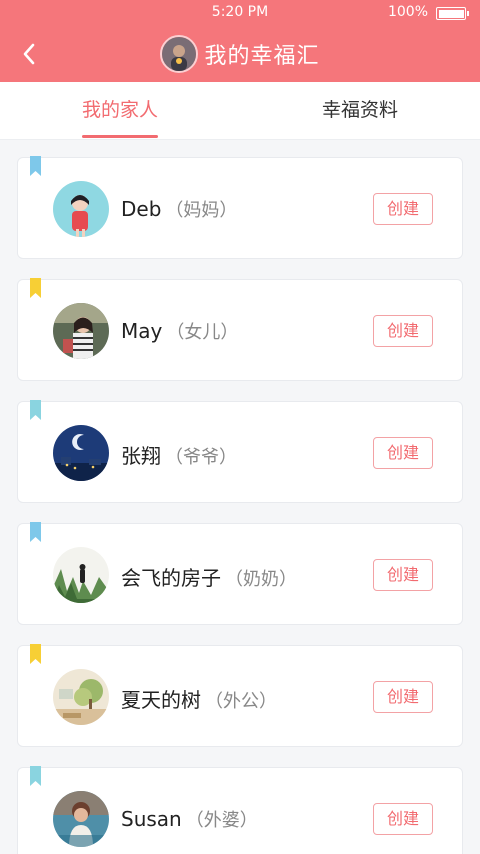 The width and height of the screenshot is (480, 854). What do you see at coordinates (201, 210) in the screenshot?
I see `member-relation: （妈妈）` at bounding box center [201, 210].